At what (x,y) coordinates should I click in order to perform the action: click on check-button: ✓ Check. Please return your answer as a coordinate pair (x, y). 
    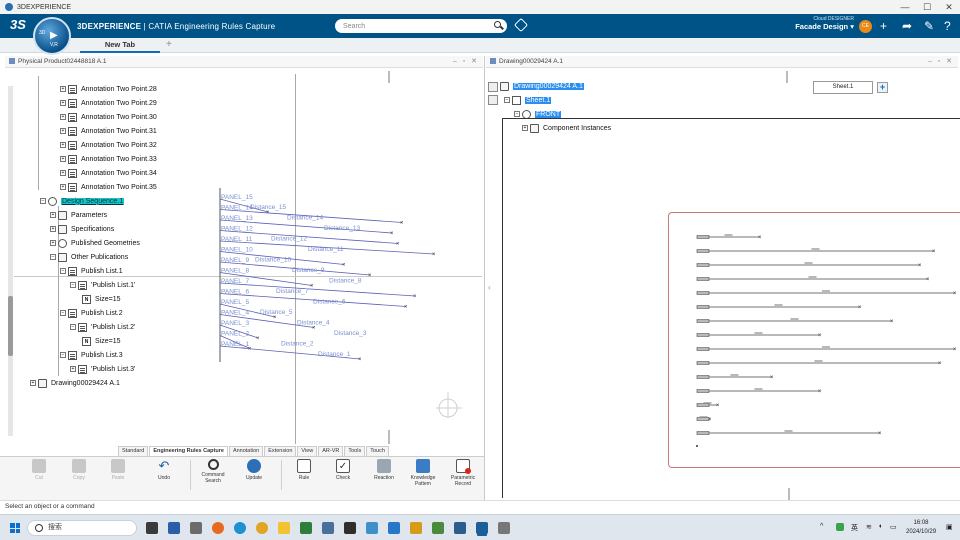
    Looking at the image, I should click on (343, 470).